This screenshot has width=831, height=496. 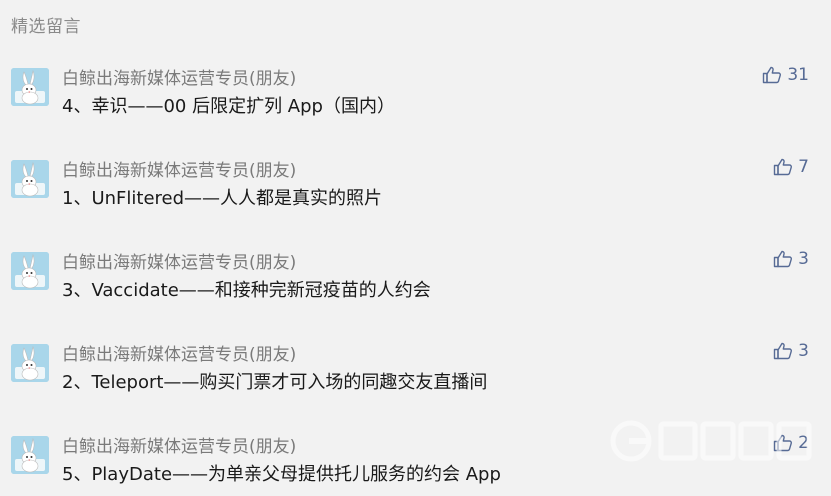 What do you see at coordinates (46, 27) in the screenshot?
I see `section-title: 精选留言` at bounding box center [46, 27].